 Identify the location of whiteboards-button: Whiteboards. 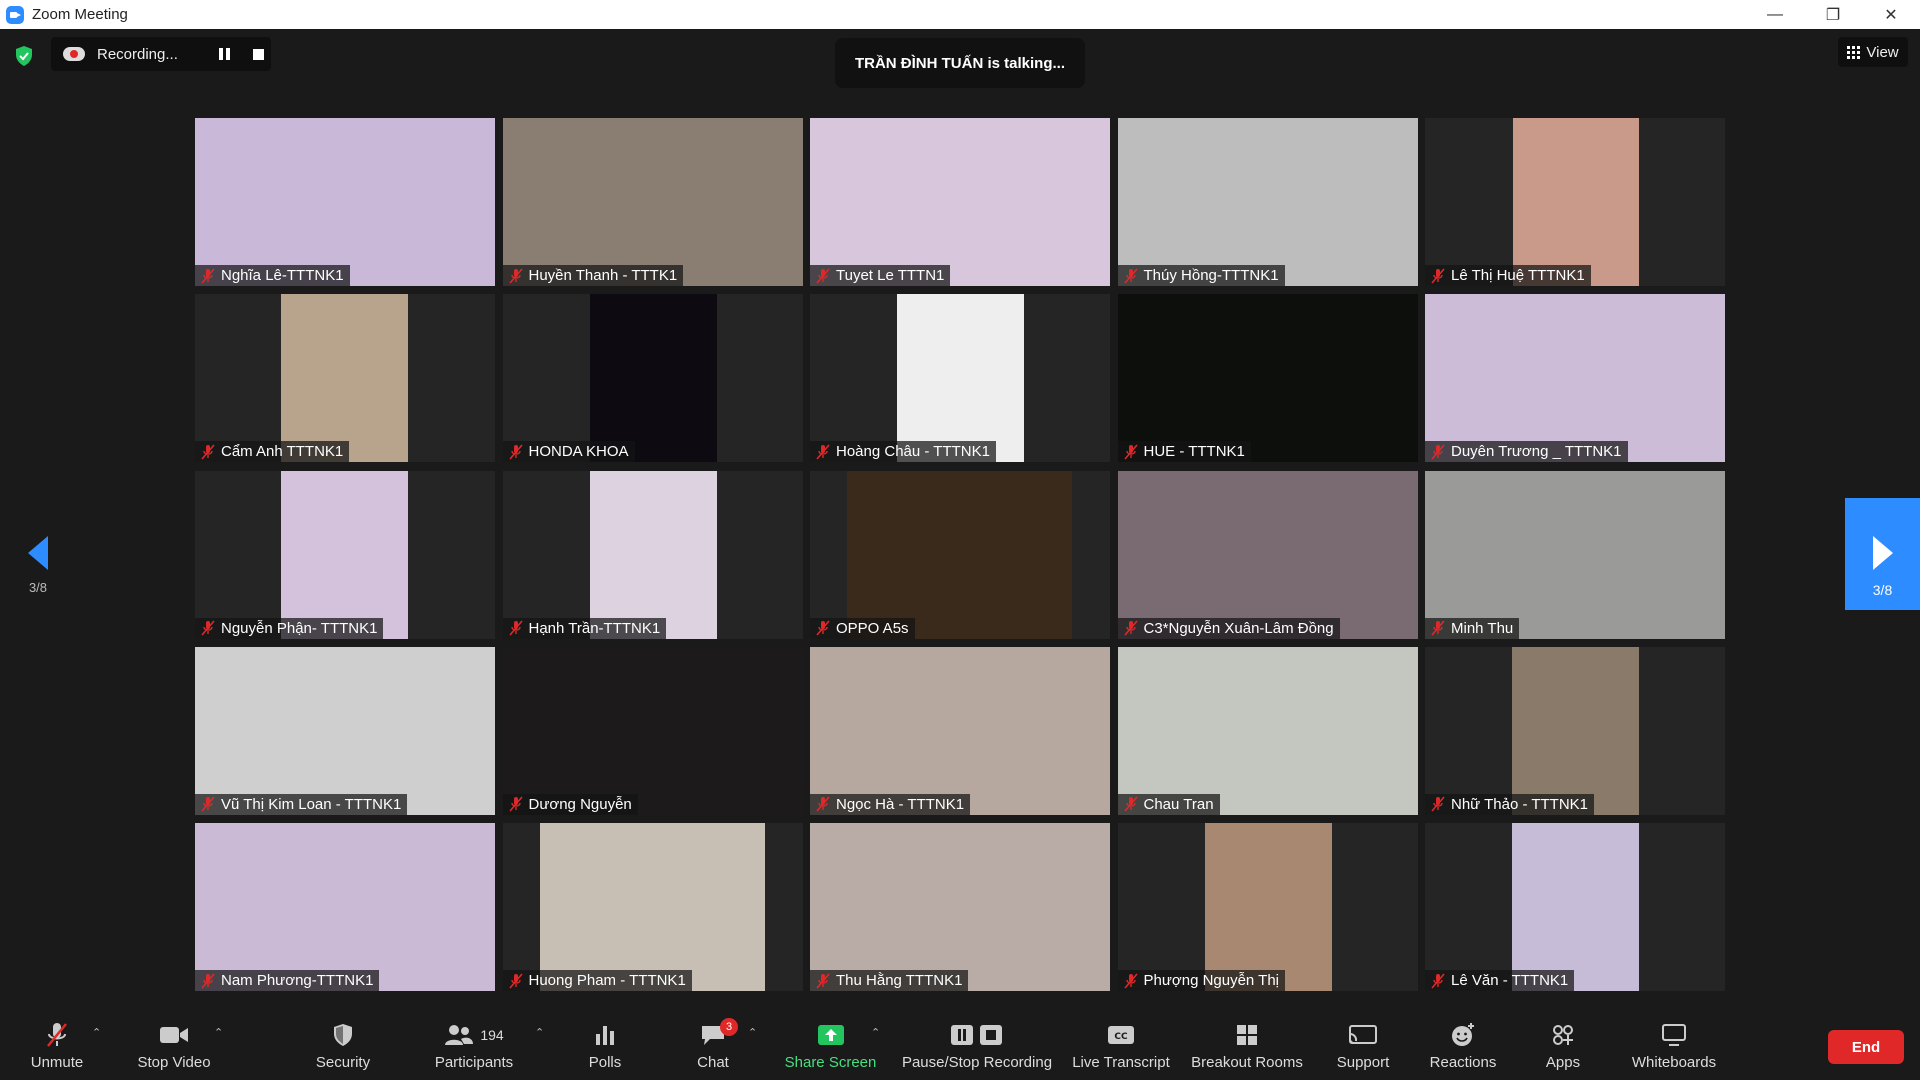
(1674, 1048).